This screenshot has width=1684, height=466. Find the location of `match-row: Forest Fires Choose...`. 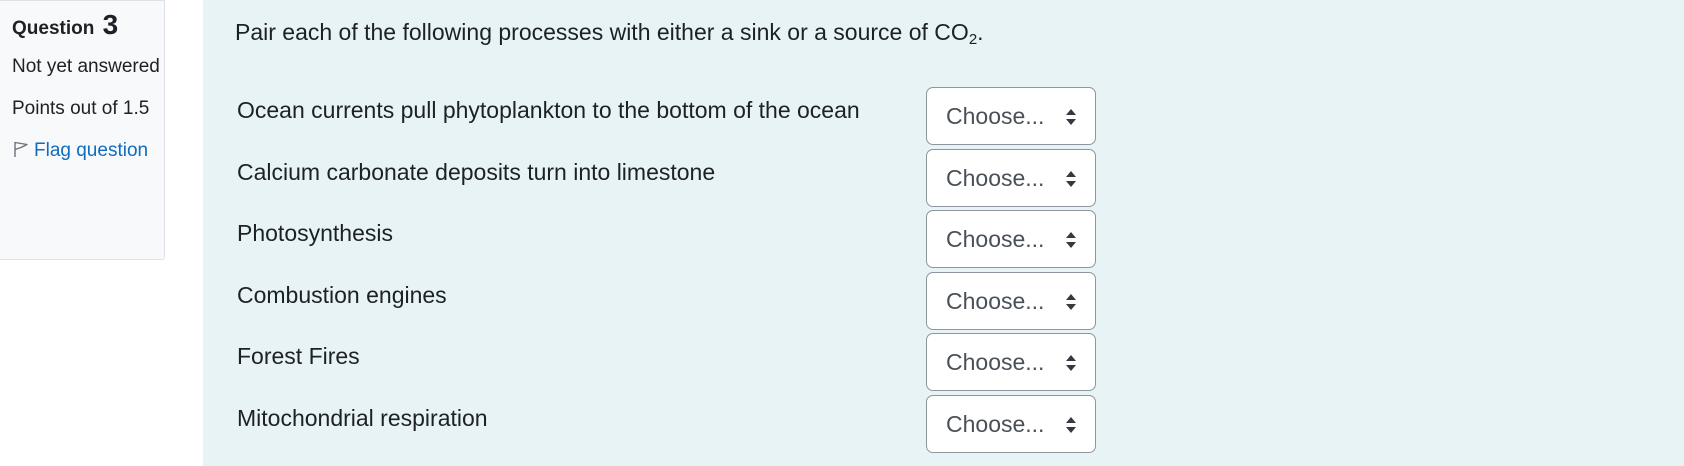

match-row: Forest Fires Choose... is located at coordinates (687, 362).